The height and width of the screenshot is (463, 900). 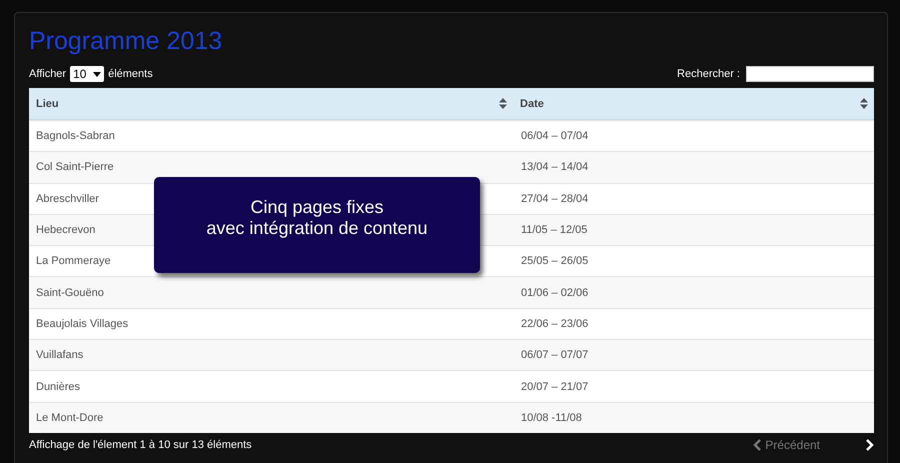 What do you see at coordinates (554, 355) in the screenshot?
I see `table-cell: 06/07 – 07/07` at bounding box center [554, 355].